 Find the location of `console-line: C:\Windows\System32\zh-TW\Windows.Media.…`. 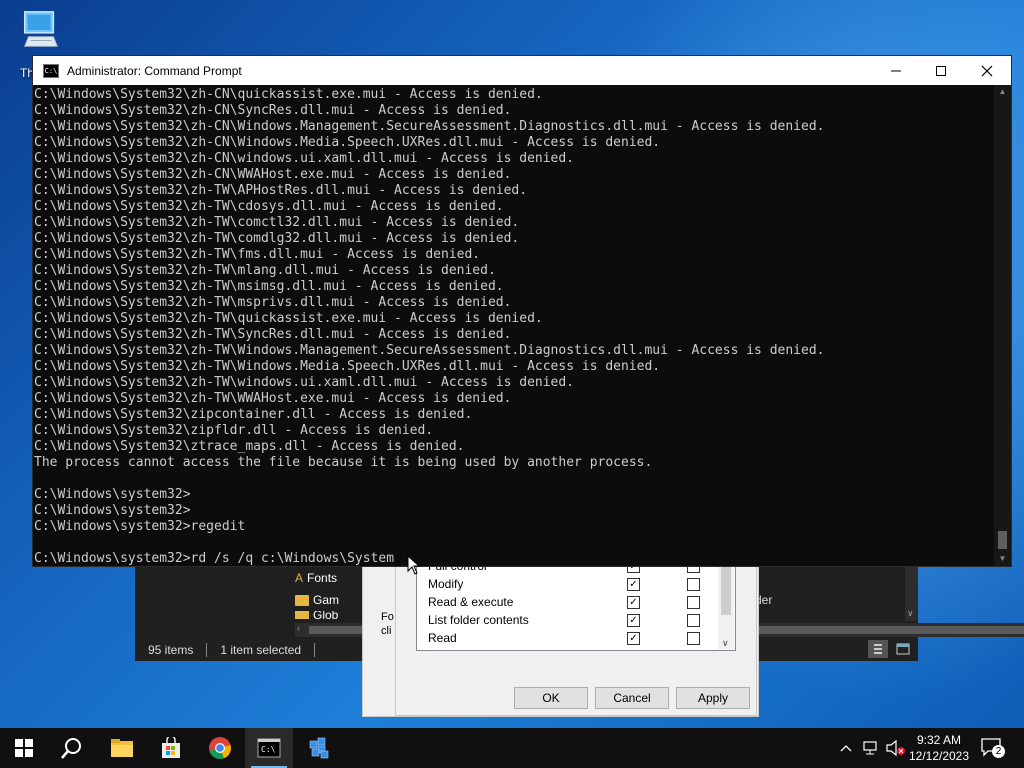

console-line: C:\Windows\System32\zh-TW\Windows.Media.… is located at coordinates (347, 366).